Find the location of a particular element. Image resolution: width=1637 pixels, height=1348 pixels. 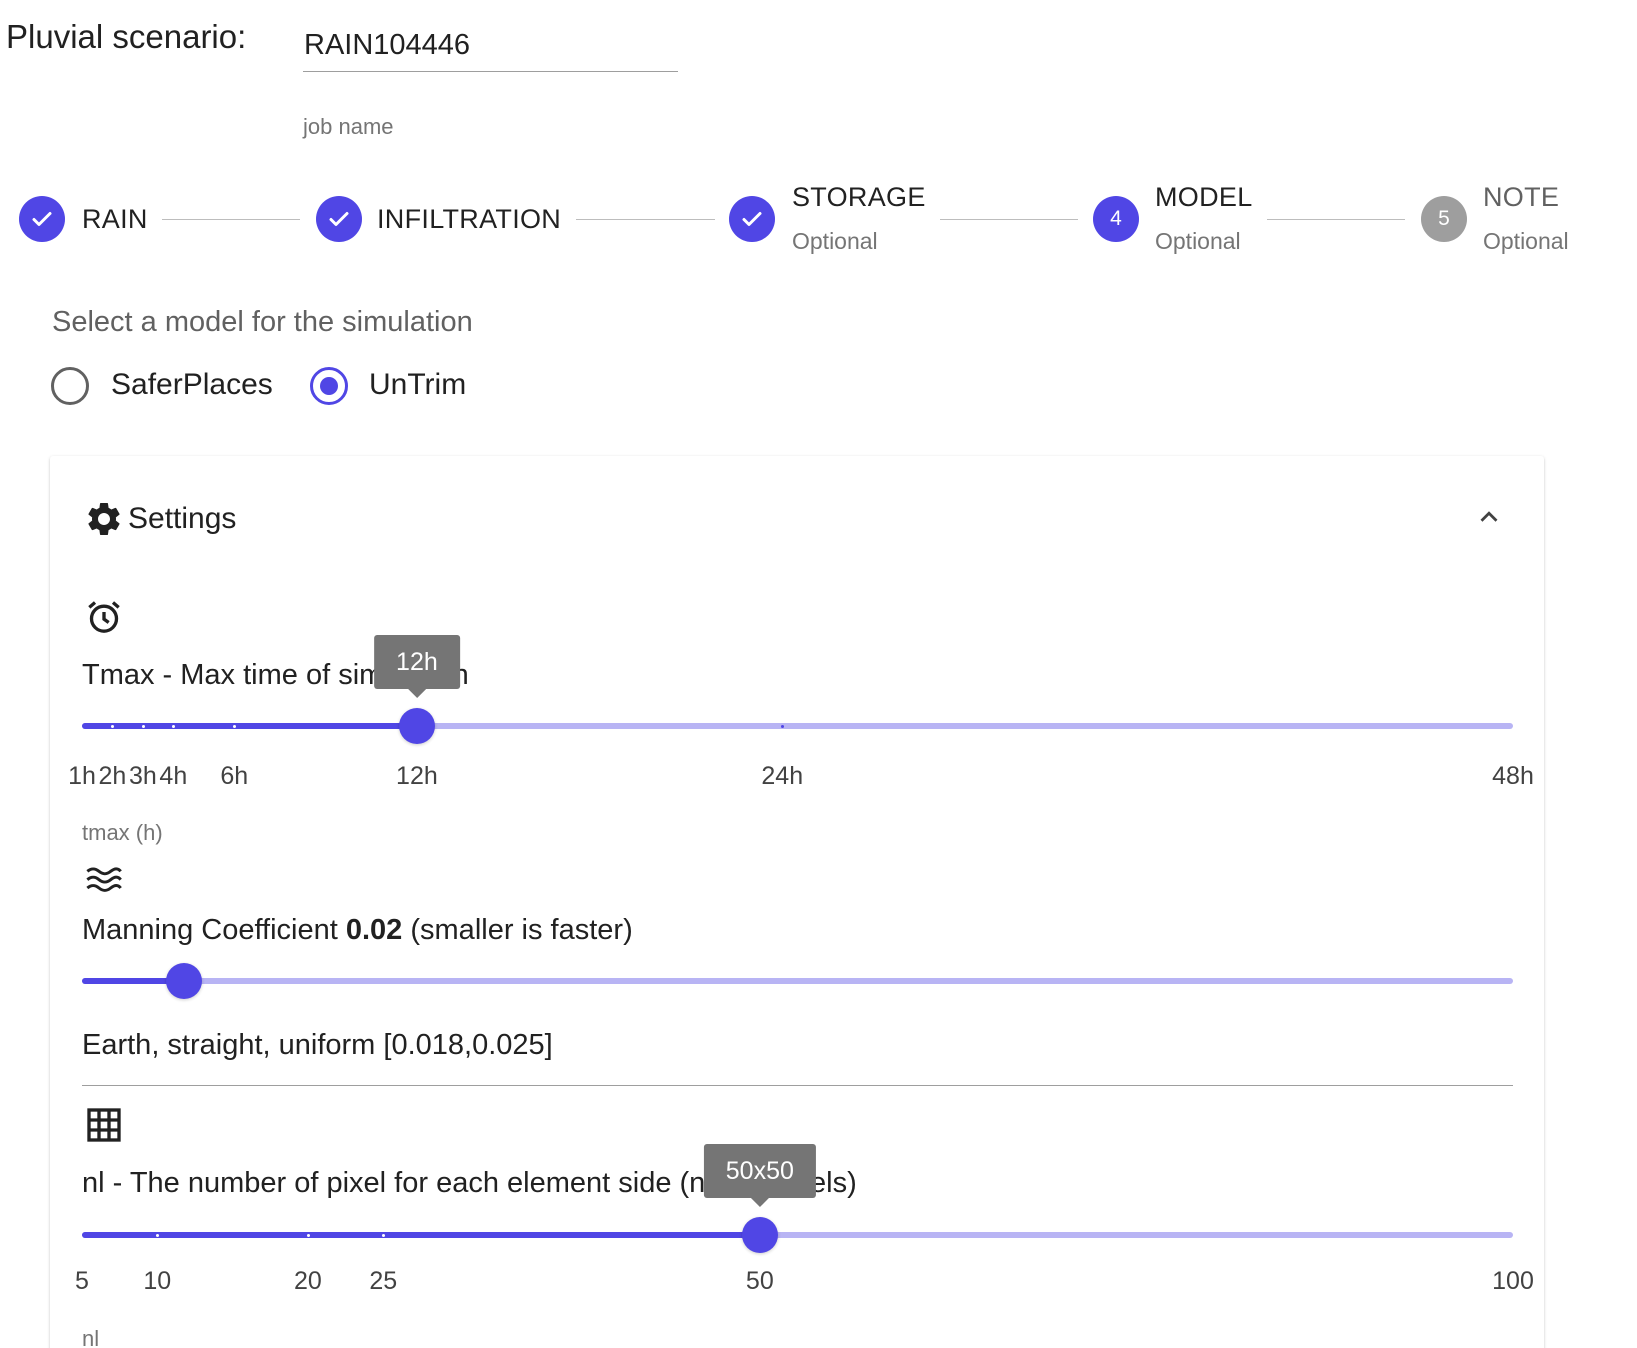

nl-tick-label: 20 is located at coordinates (308, 1281).